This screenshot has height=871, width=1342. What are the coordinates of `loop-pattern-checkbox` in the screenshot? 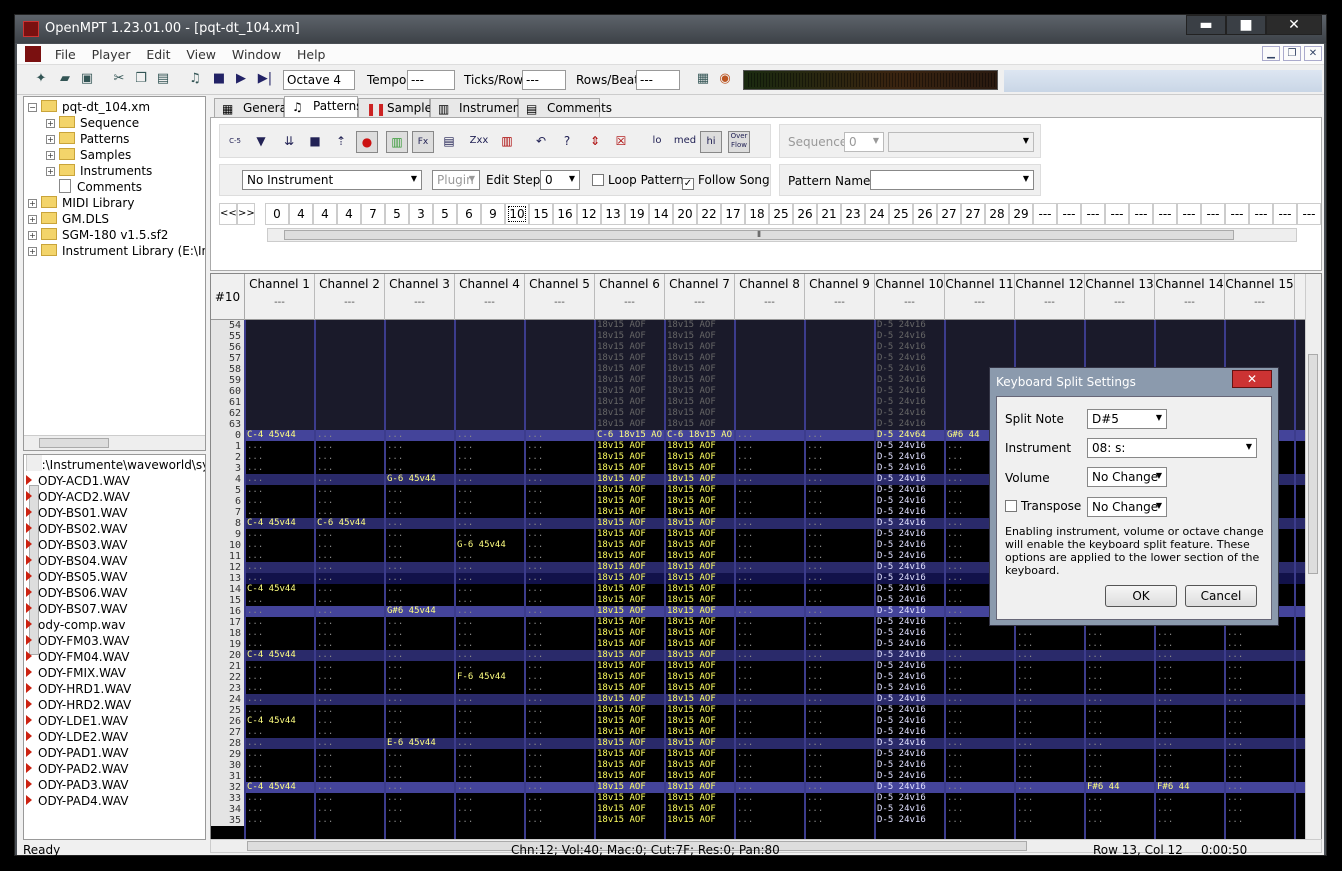 It's located at (598, 180).